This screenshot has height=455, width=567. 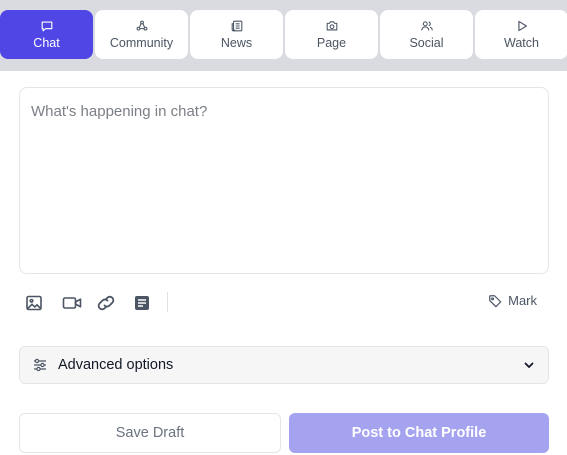 I want to click on tab-page: Page, so click(x=331, y=34).